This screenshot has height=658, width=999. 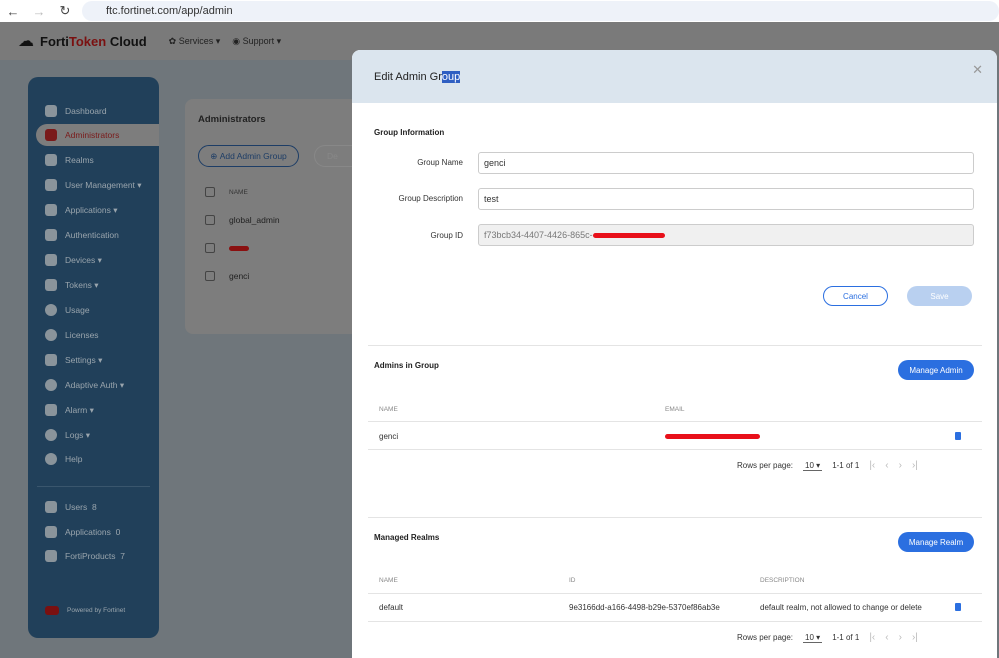 What do you see at coordinates (239, 248) in the screenshot?
I see `redacted-name` at bounding box center [239, 248].